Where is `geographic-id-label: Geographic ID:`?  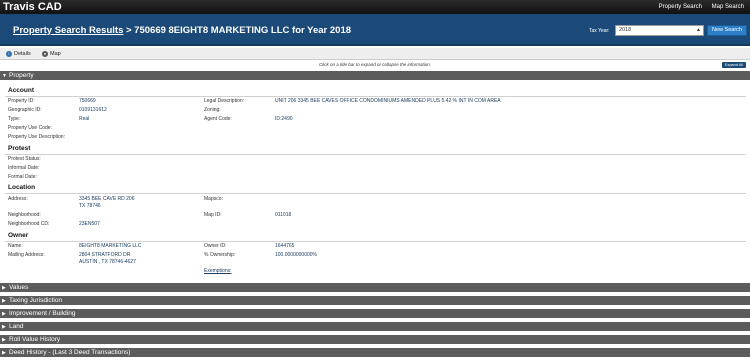 geographic-id-label: Geographic ID: is located at coordinates (25, 110).